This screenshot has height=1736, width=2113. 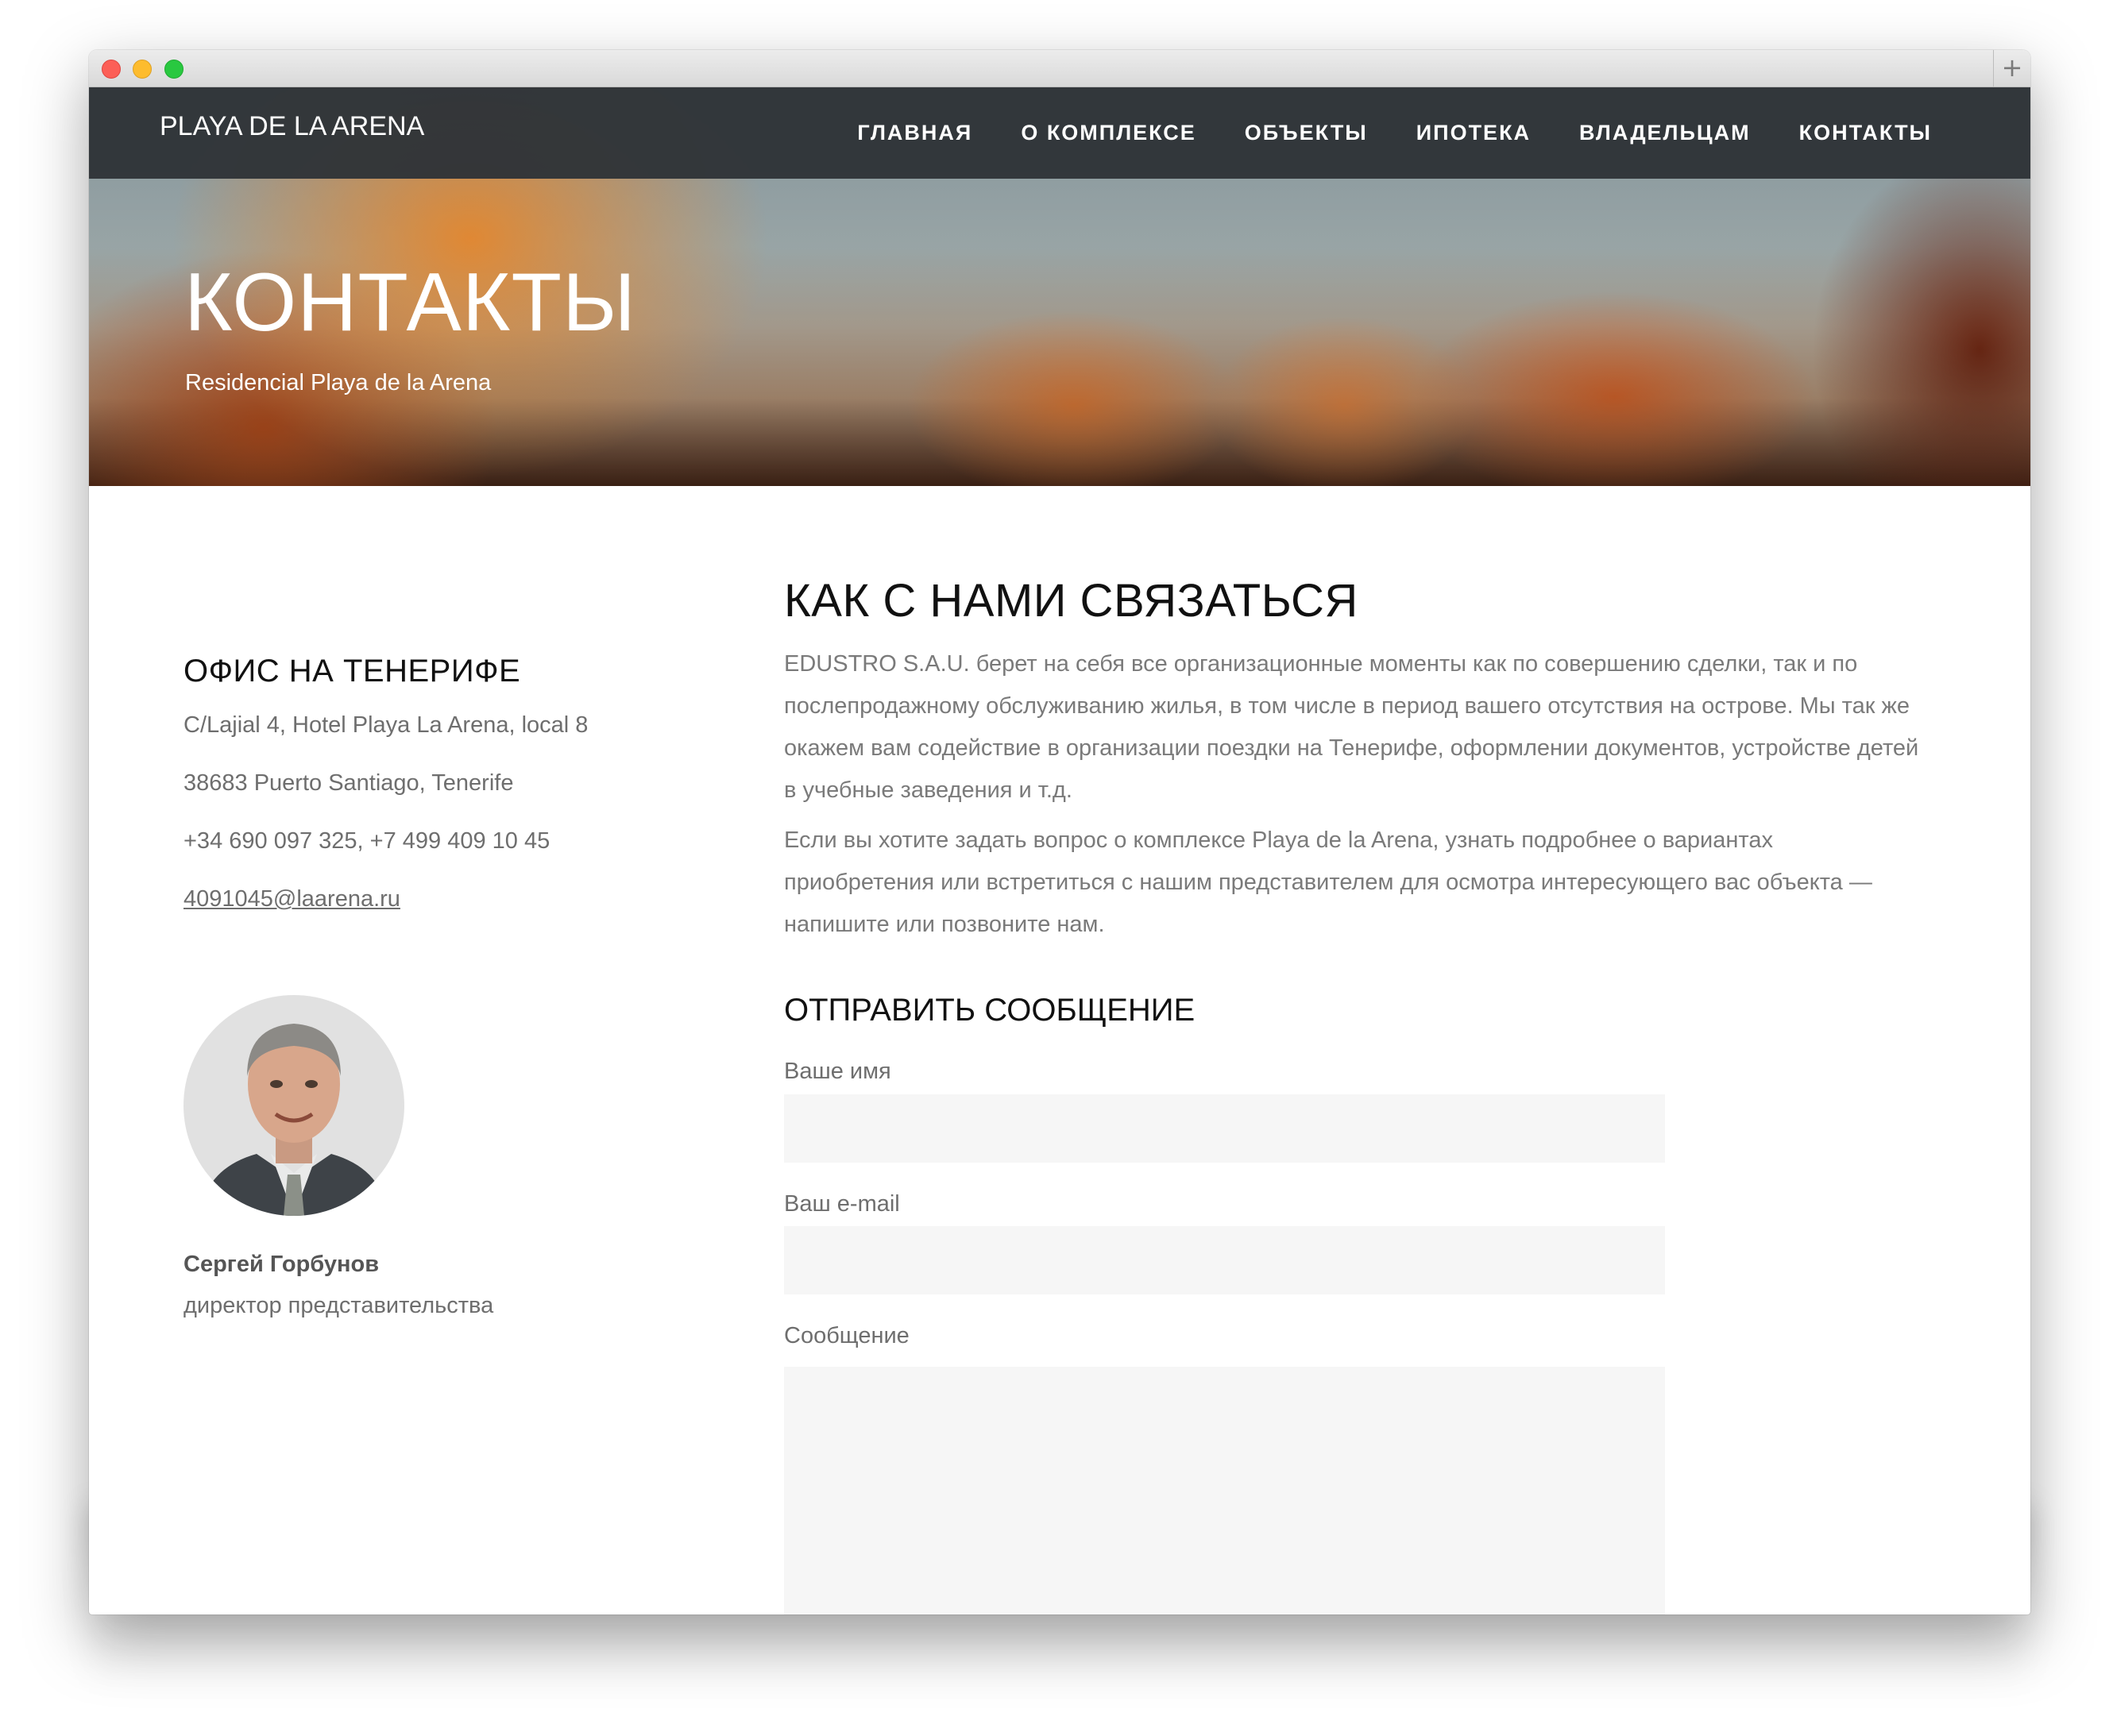 I want to click on page-title: КОНТАКТЫ, so click(x=410, y=303).